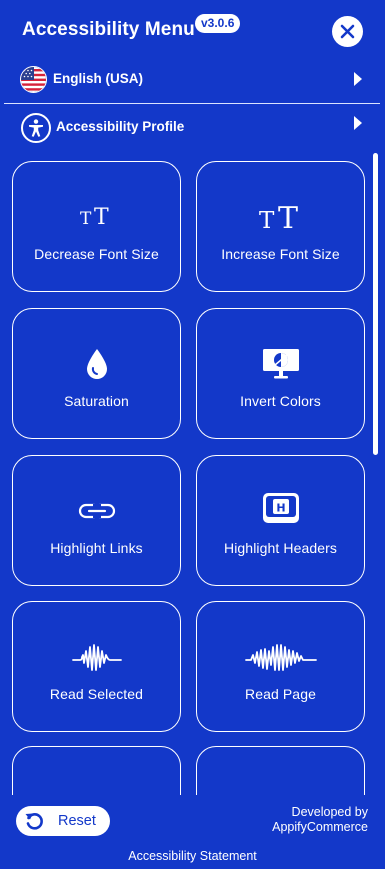  What do you see at coordinates (280, 694) in the screenshot?
I see `tile-label: Read Page` at bounding box center [280, 694].